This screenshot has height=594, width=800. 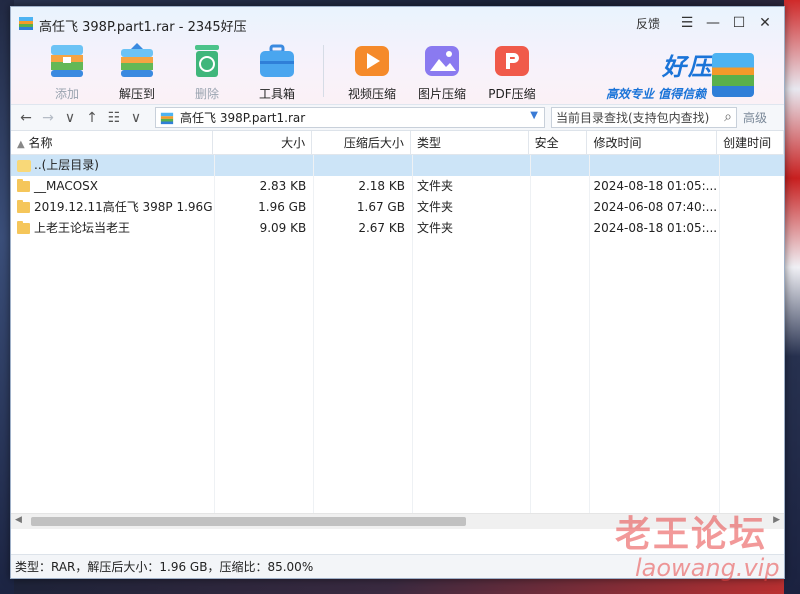 What do you see at coordinates (381, 186) in the screenshot?
I see `file-packed-size: 2.18 KB` at bounding box center [381, 186].